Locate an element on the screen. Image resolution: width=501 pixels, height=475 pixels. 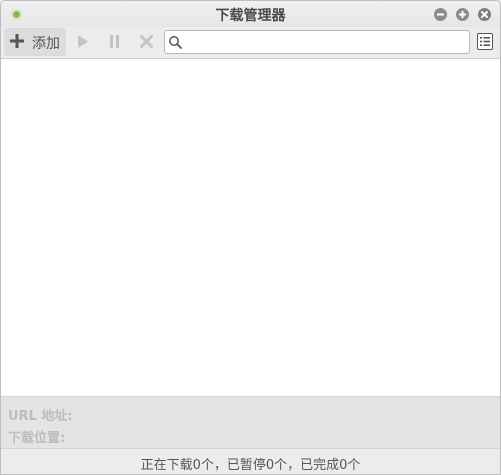
url-label: URL 地址: is located at coordinates (40, 416).